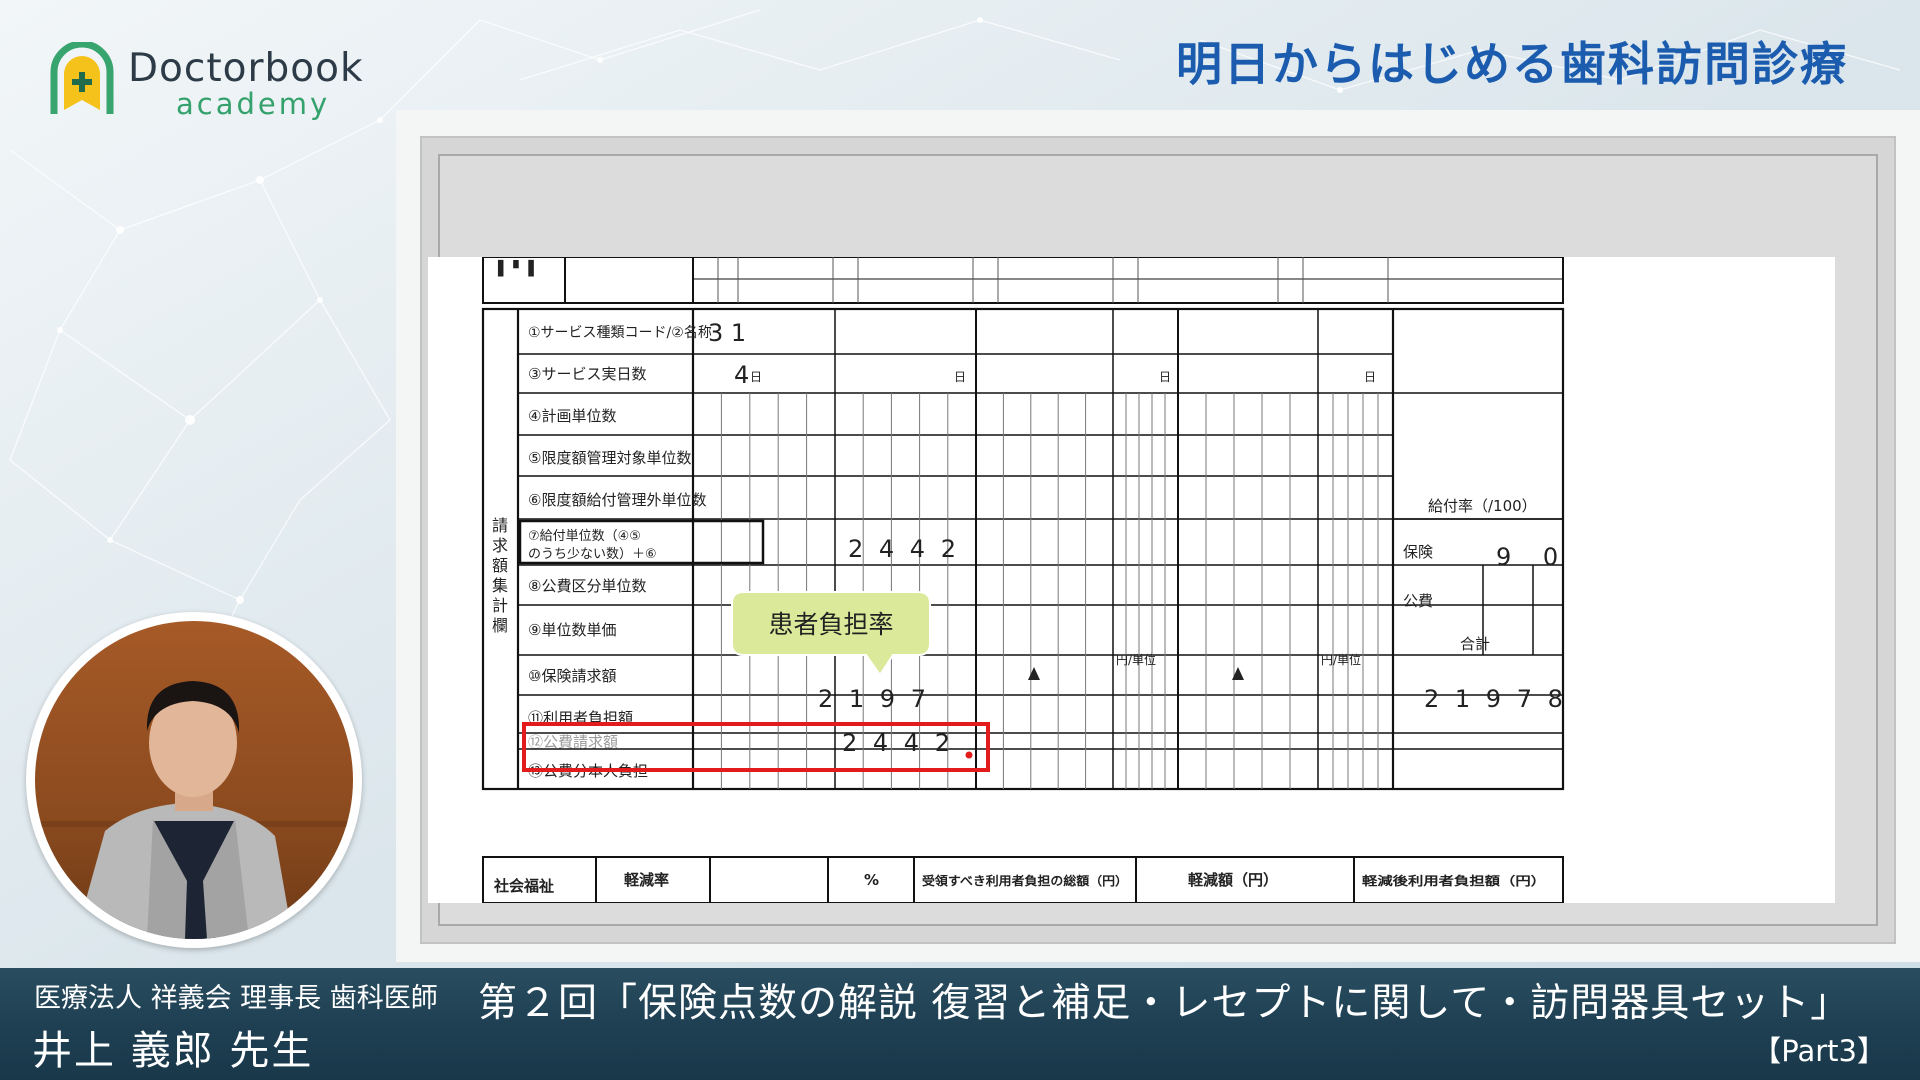 The height and width of the screenshot is (1080, 1920). Describe the element at coordinates (1418, 601) in the screenshot. I see `public-label: 公費` at that location.